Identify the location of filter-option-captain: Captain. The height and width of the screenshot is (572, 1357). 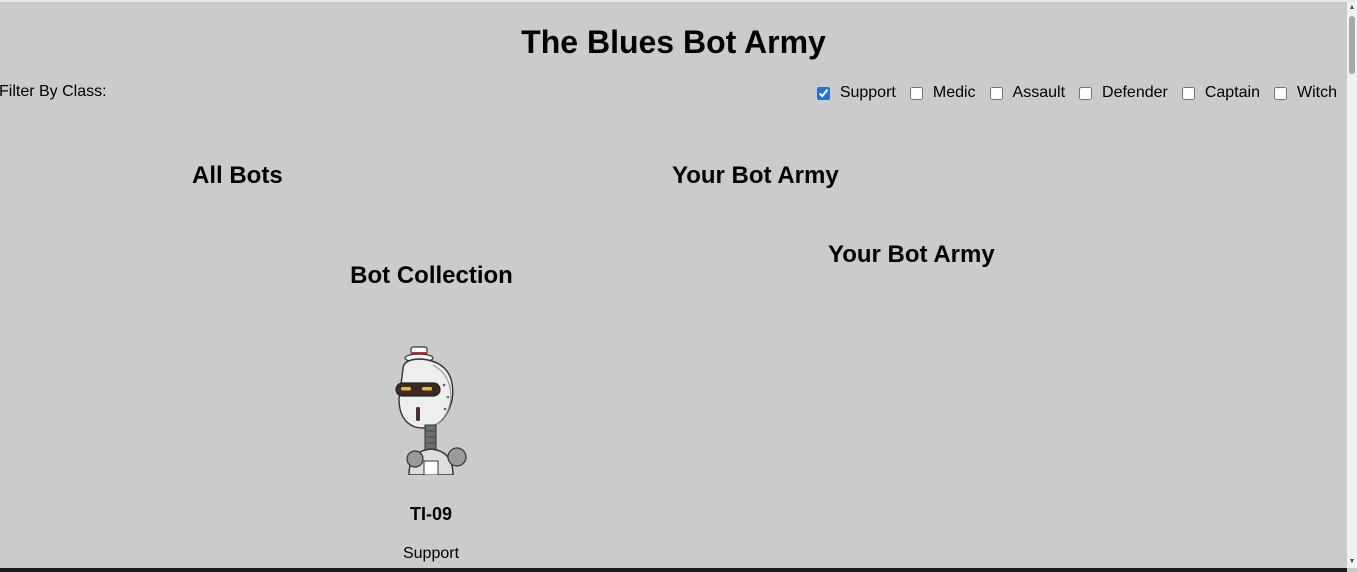
(1220, 93).